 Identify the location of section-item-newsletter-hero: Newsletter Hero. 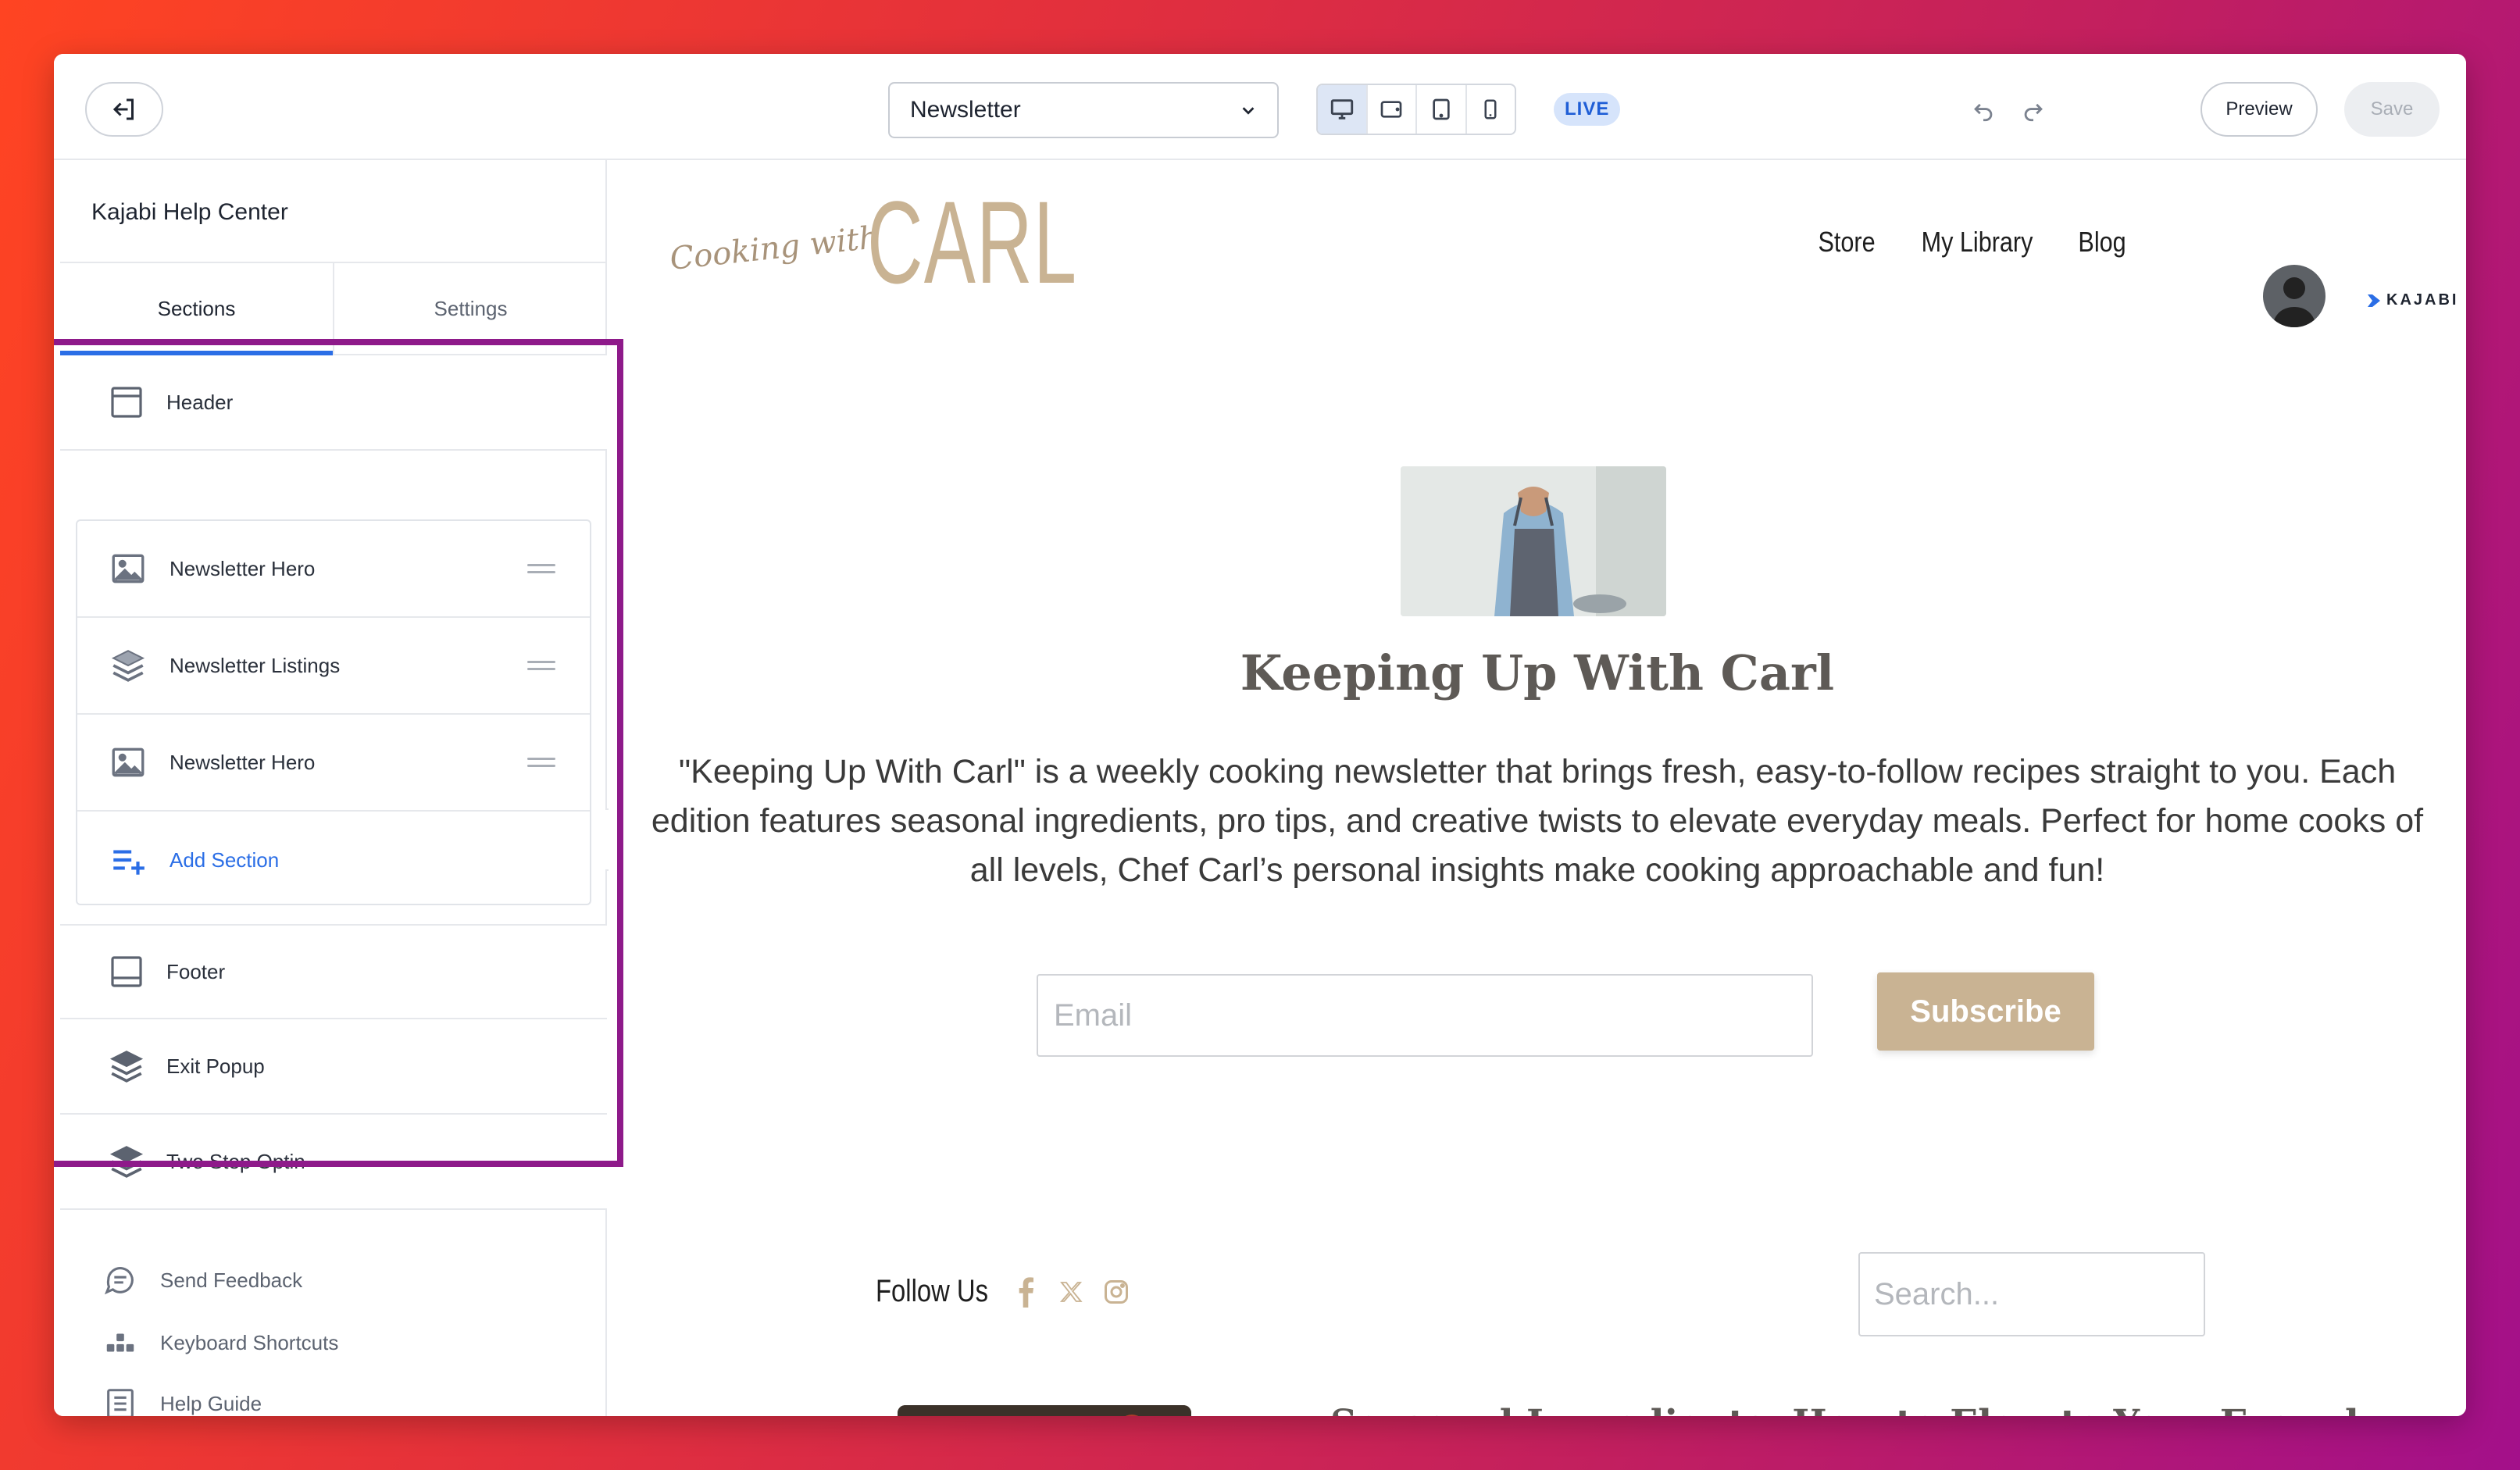
(333, 569).